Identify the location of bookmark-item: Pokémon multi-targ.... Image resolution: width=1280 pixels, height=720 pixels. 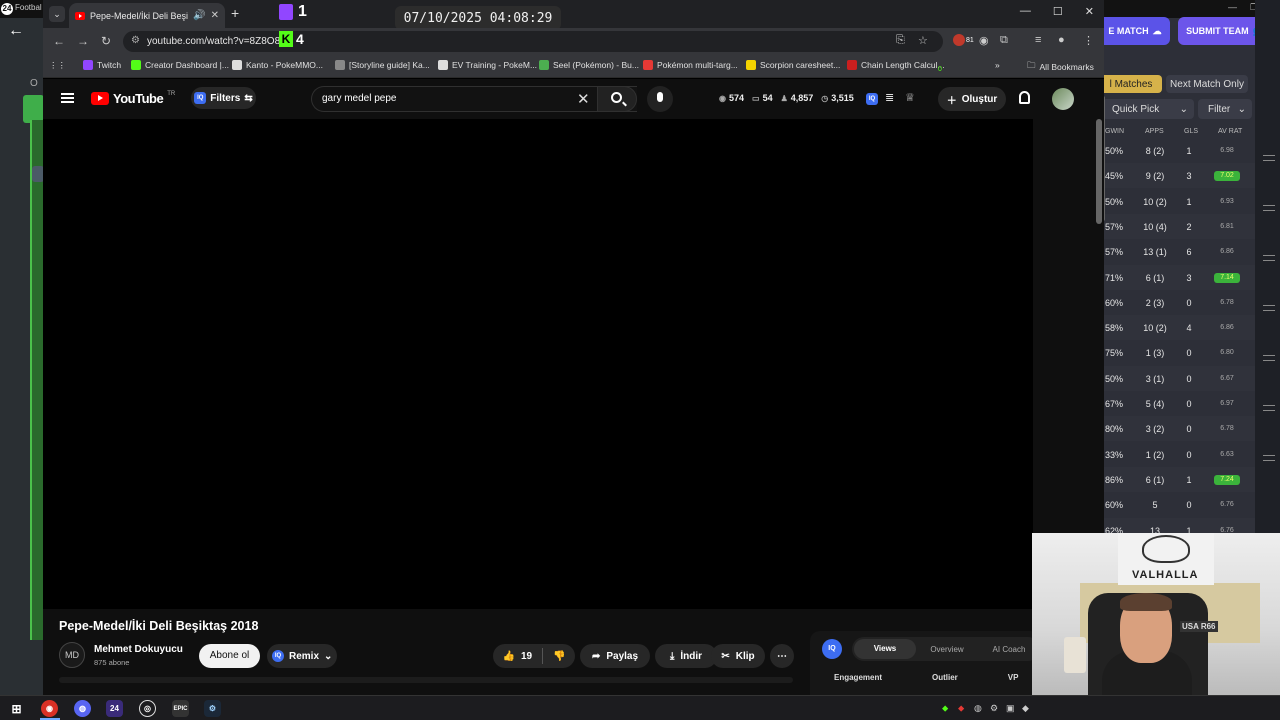
(690, 65).